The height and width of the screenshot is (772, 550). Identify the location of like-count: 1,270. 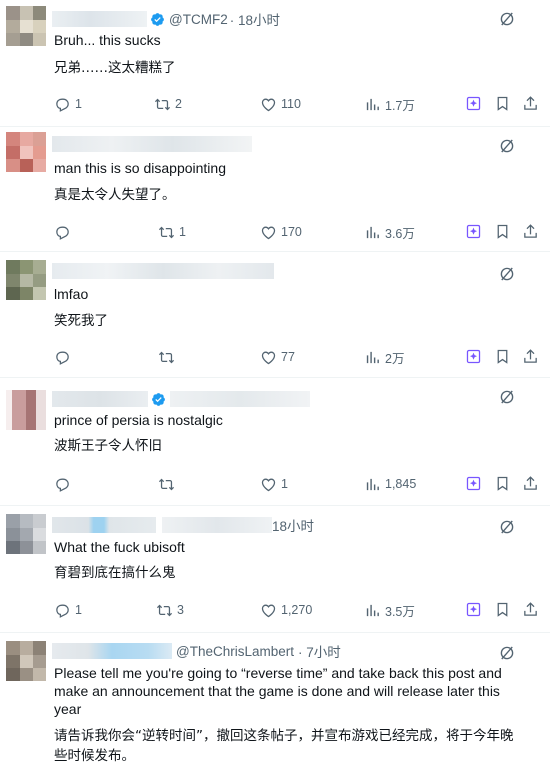
(297, 610).